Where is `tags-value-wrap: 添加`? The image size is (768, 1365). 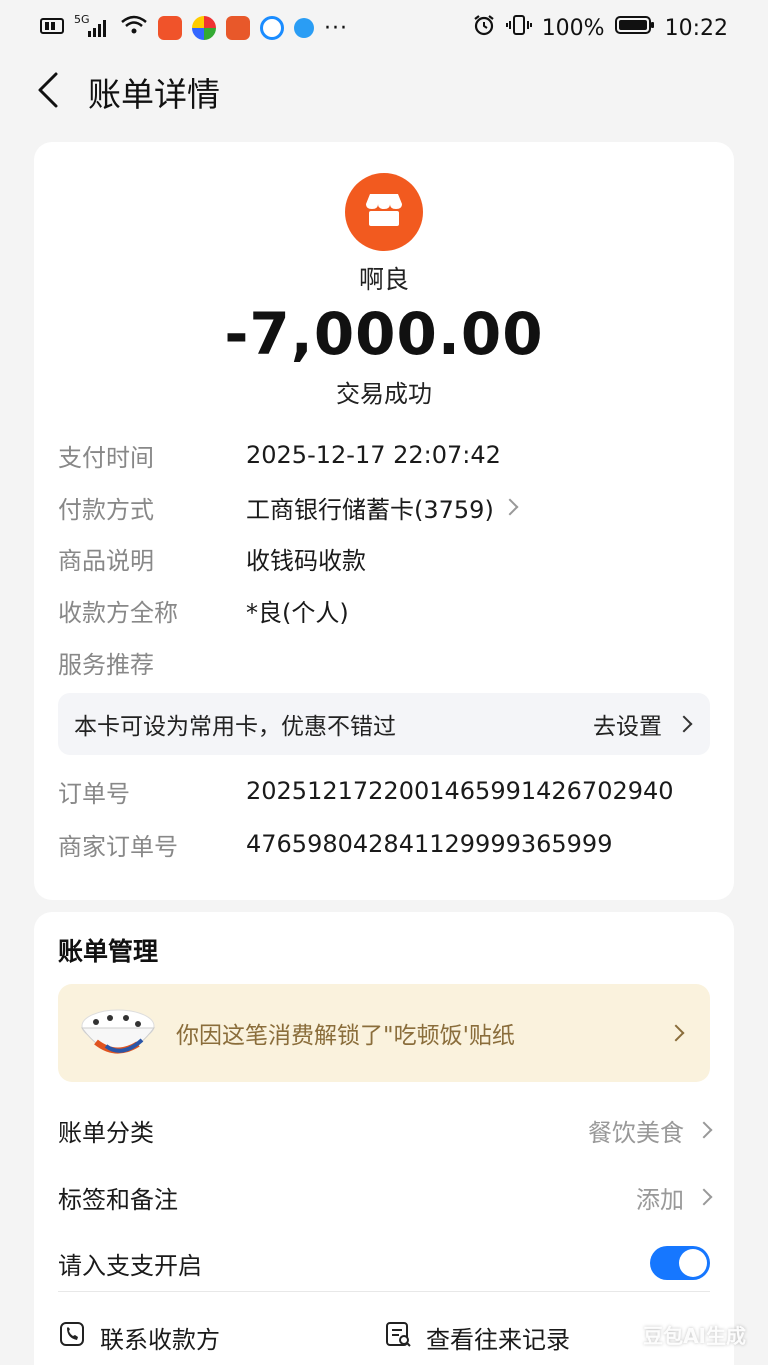 tags-value-wrap: 添加 is located at coordinates (674, 1197).